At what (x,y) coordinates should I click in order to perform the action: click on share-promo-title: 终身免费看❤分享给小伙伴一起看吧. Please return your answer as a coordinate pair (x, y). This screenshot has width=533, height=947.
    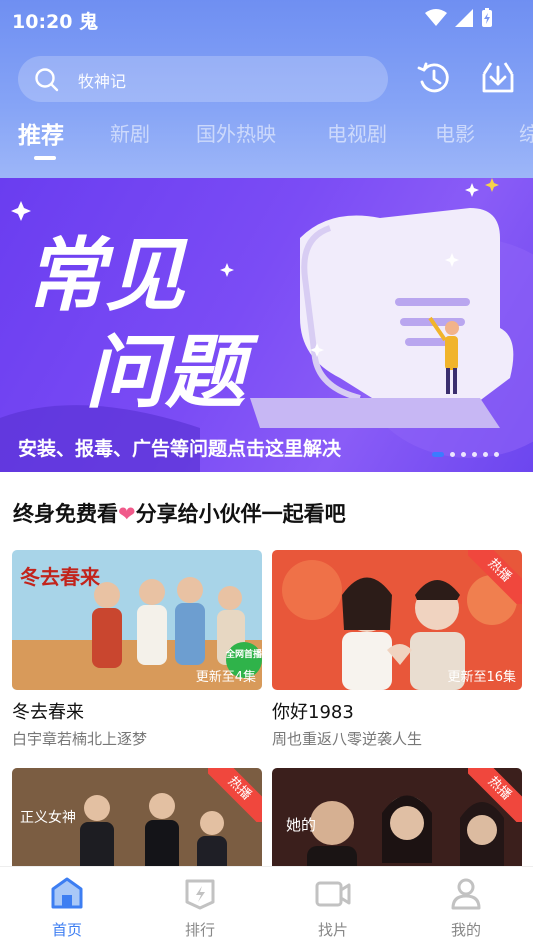
    Looking at the image, I should click on (179, 514).